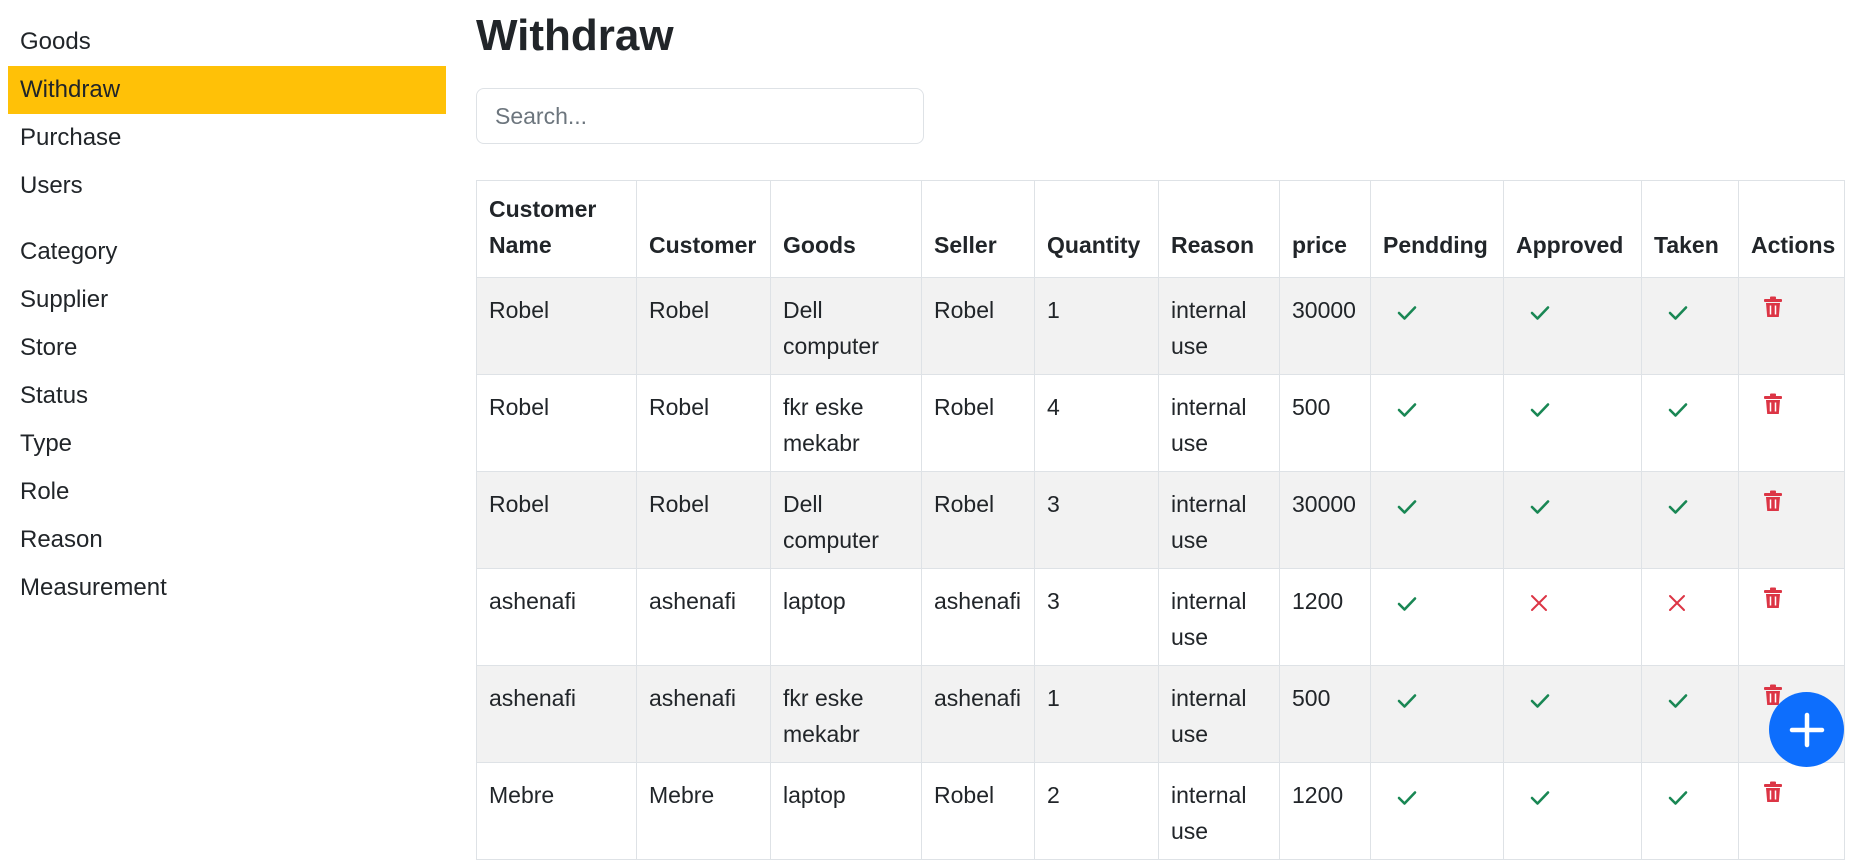 This screenshot has width=1866, height=860. I want to click on sidebar-item-type: Type, so click(227, 444).